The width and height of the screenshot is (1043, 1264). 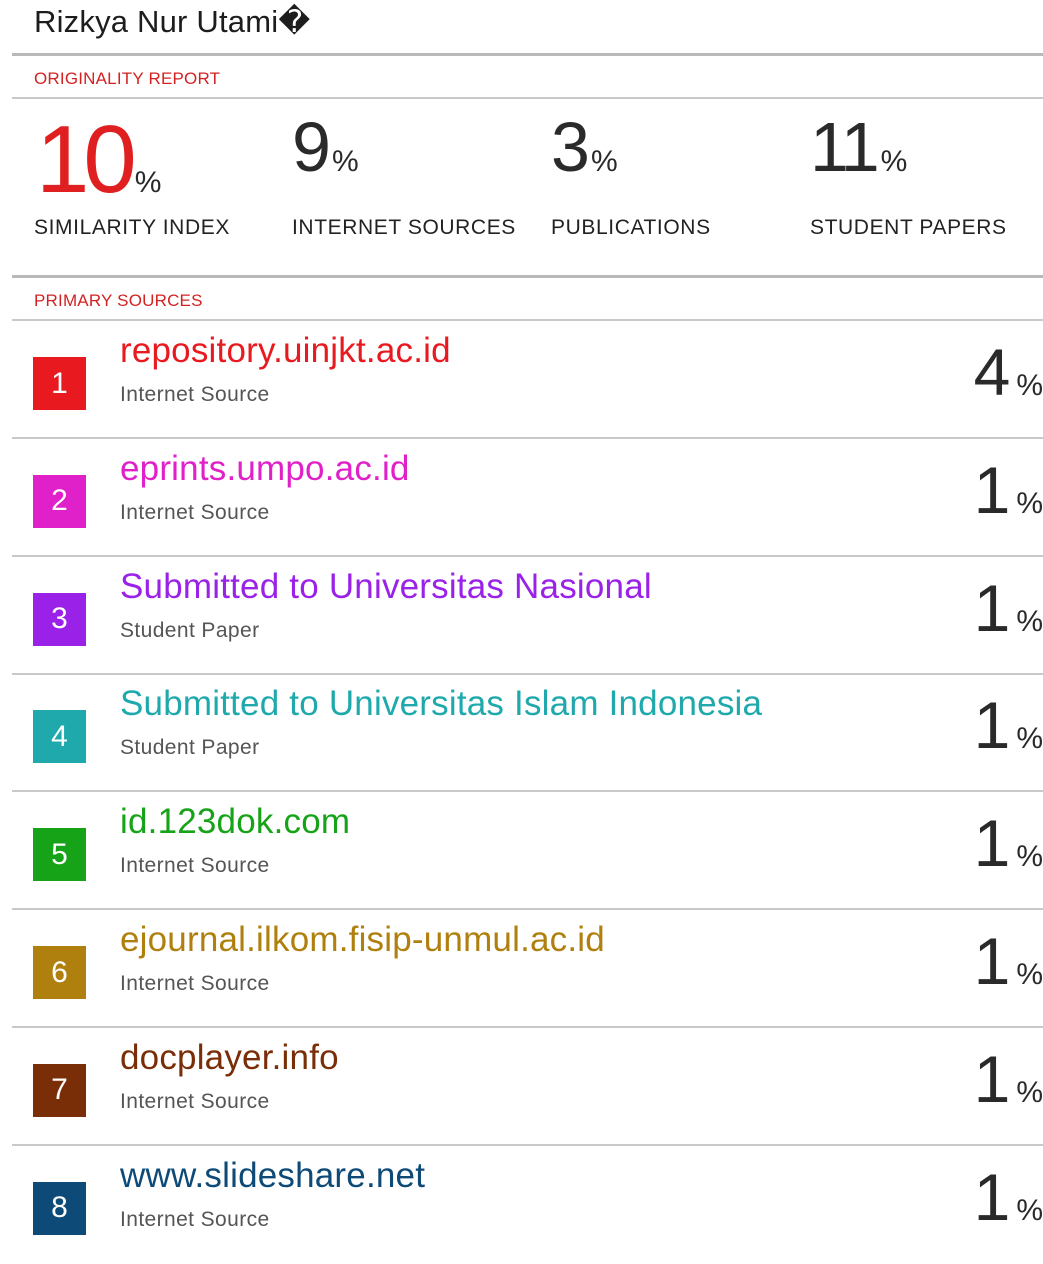 I want to click on source-rank-badge: 5, so click(x=59, y=855).